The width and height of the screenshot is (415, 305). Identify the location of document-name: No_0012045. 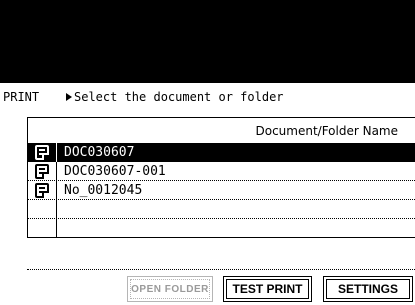
(103, 190).